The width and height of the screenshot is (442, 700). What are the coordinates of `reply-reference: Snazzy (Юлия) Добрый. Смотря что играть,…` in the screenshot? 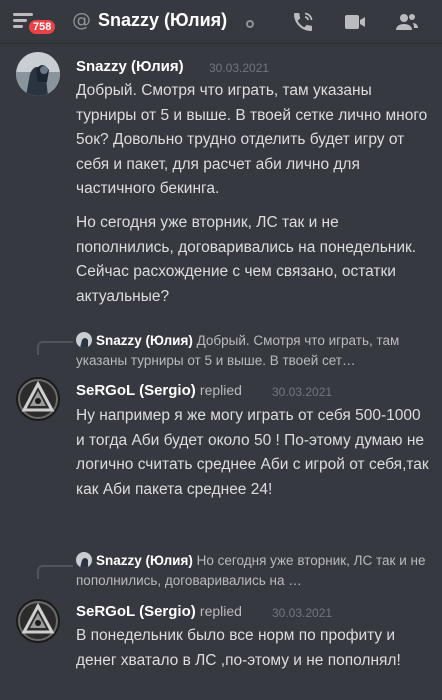 It's located at (254, 351).